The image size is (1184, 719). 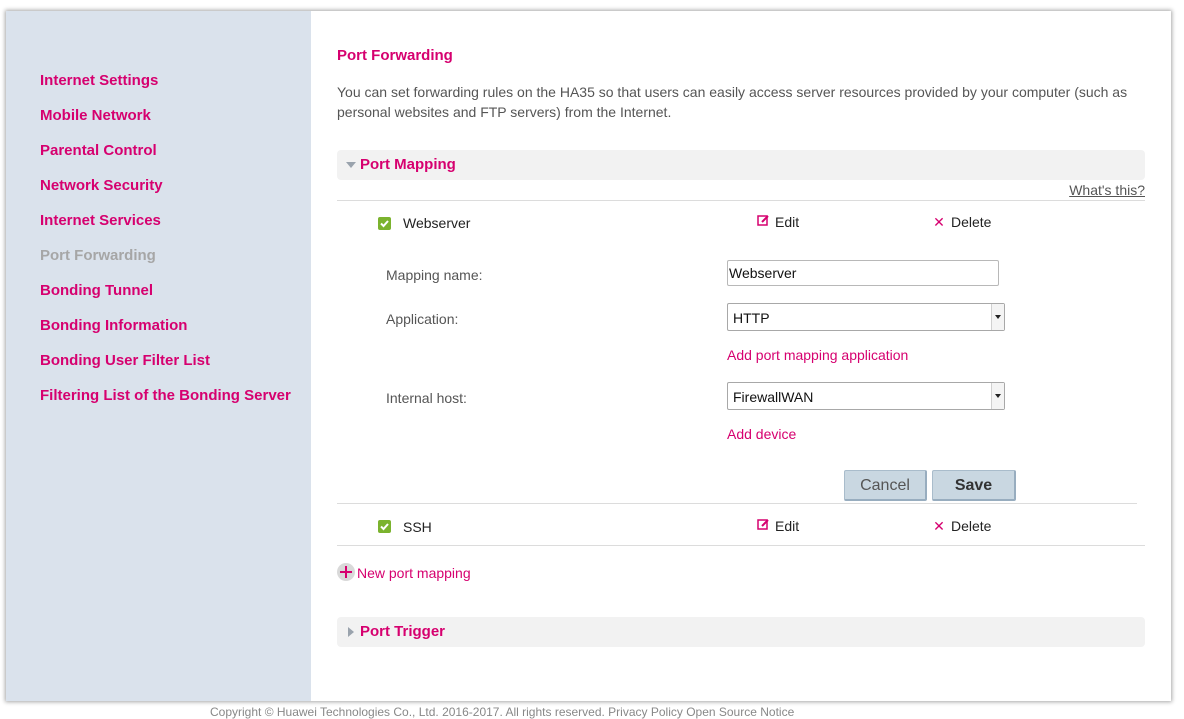 What do you see at coordinates (175, 360) in the screenshot?
I see `sidebar-item-bonding-user-filter-list: Bonding User Filter List` at bounding box center [175, 360].